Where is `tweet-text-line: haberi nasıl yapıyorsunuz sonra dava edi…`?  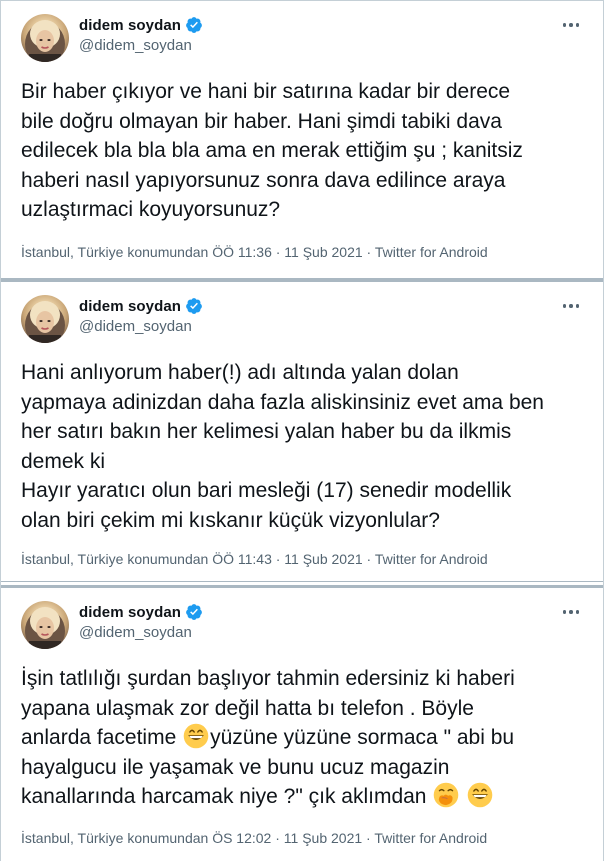
tweet-text-line: haberi nasıl yapıyorsunuz sonra dava edi… is located at coordinates (263, 180).